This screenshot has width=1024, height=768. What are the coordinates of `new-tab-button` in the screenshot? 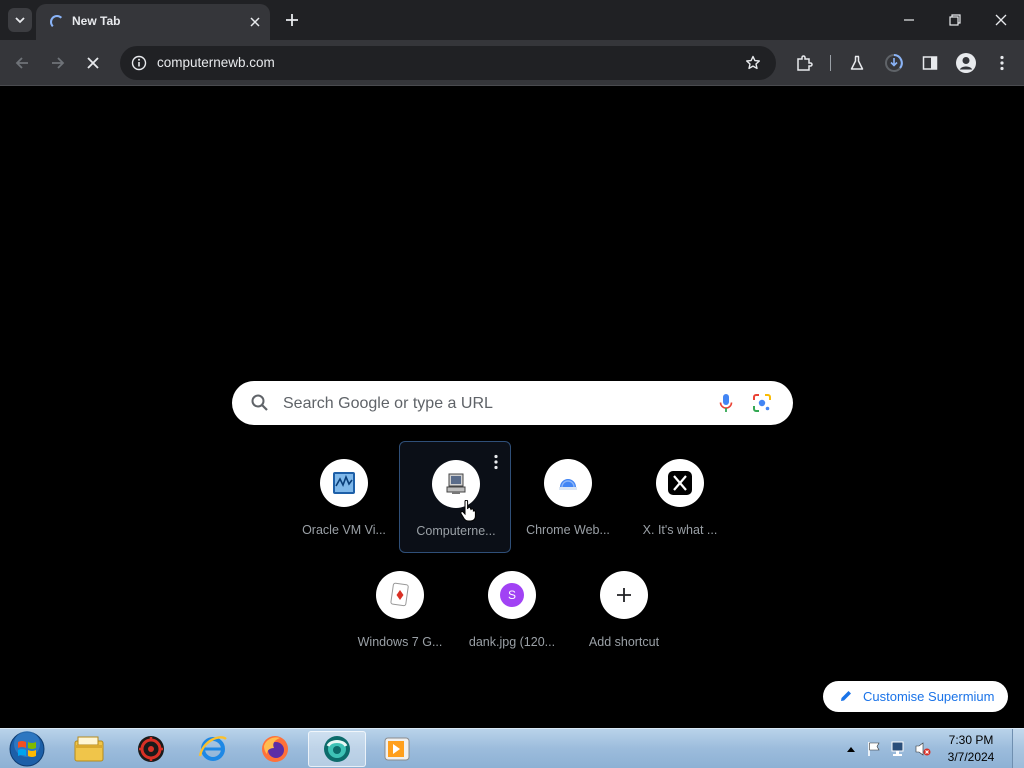 It's located at (292, 20).